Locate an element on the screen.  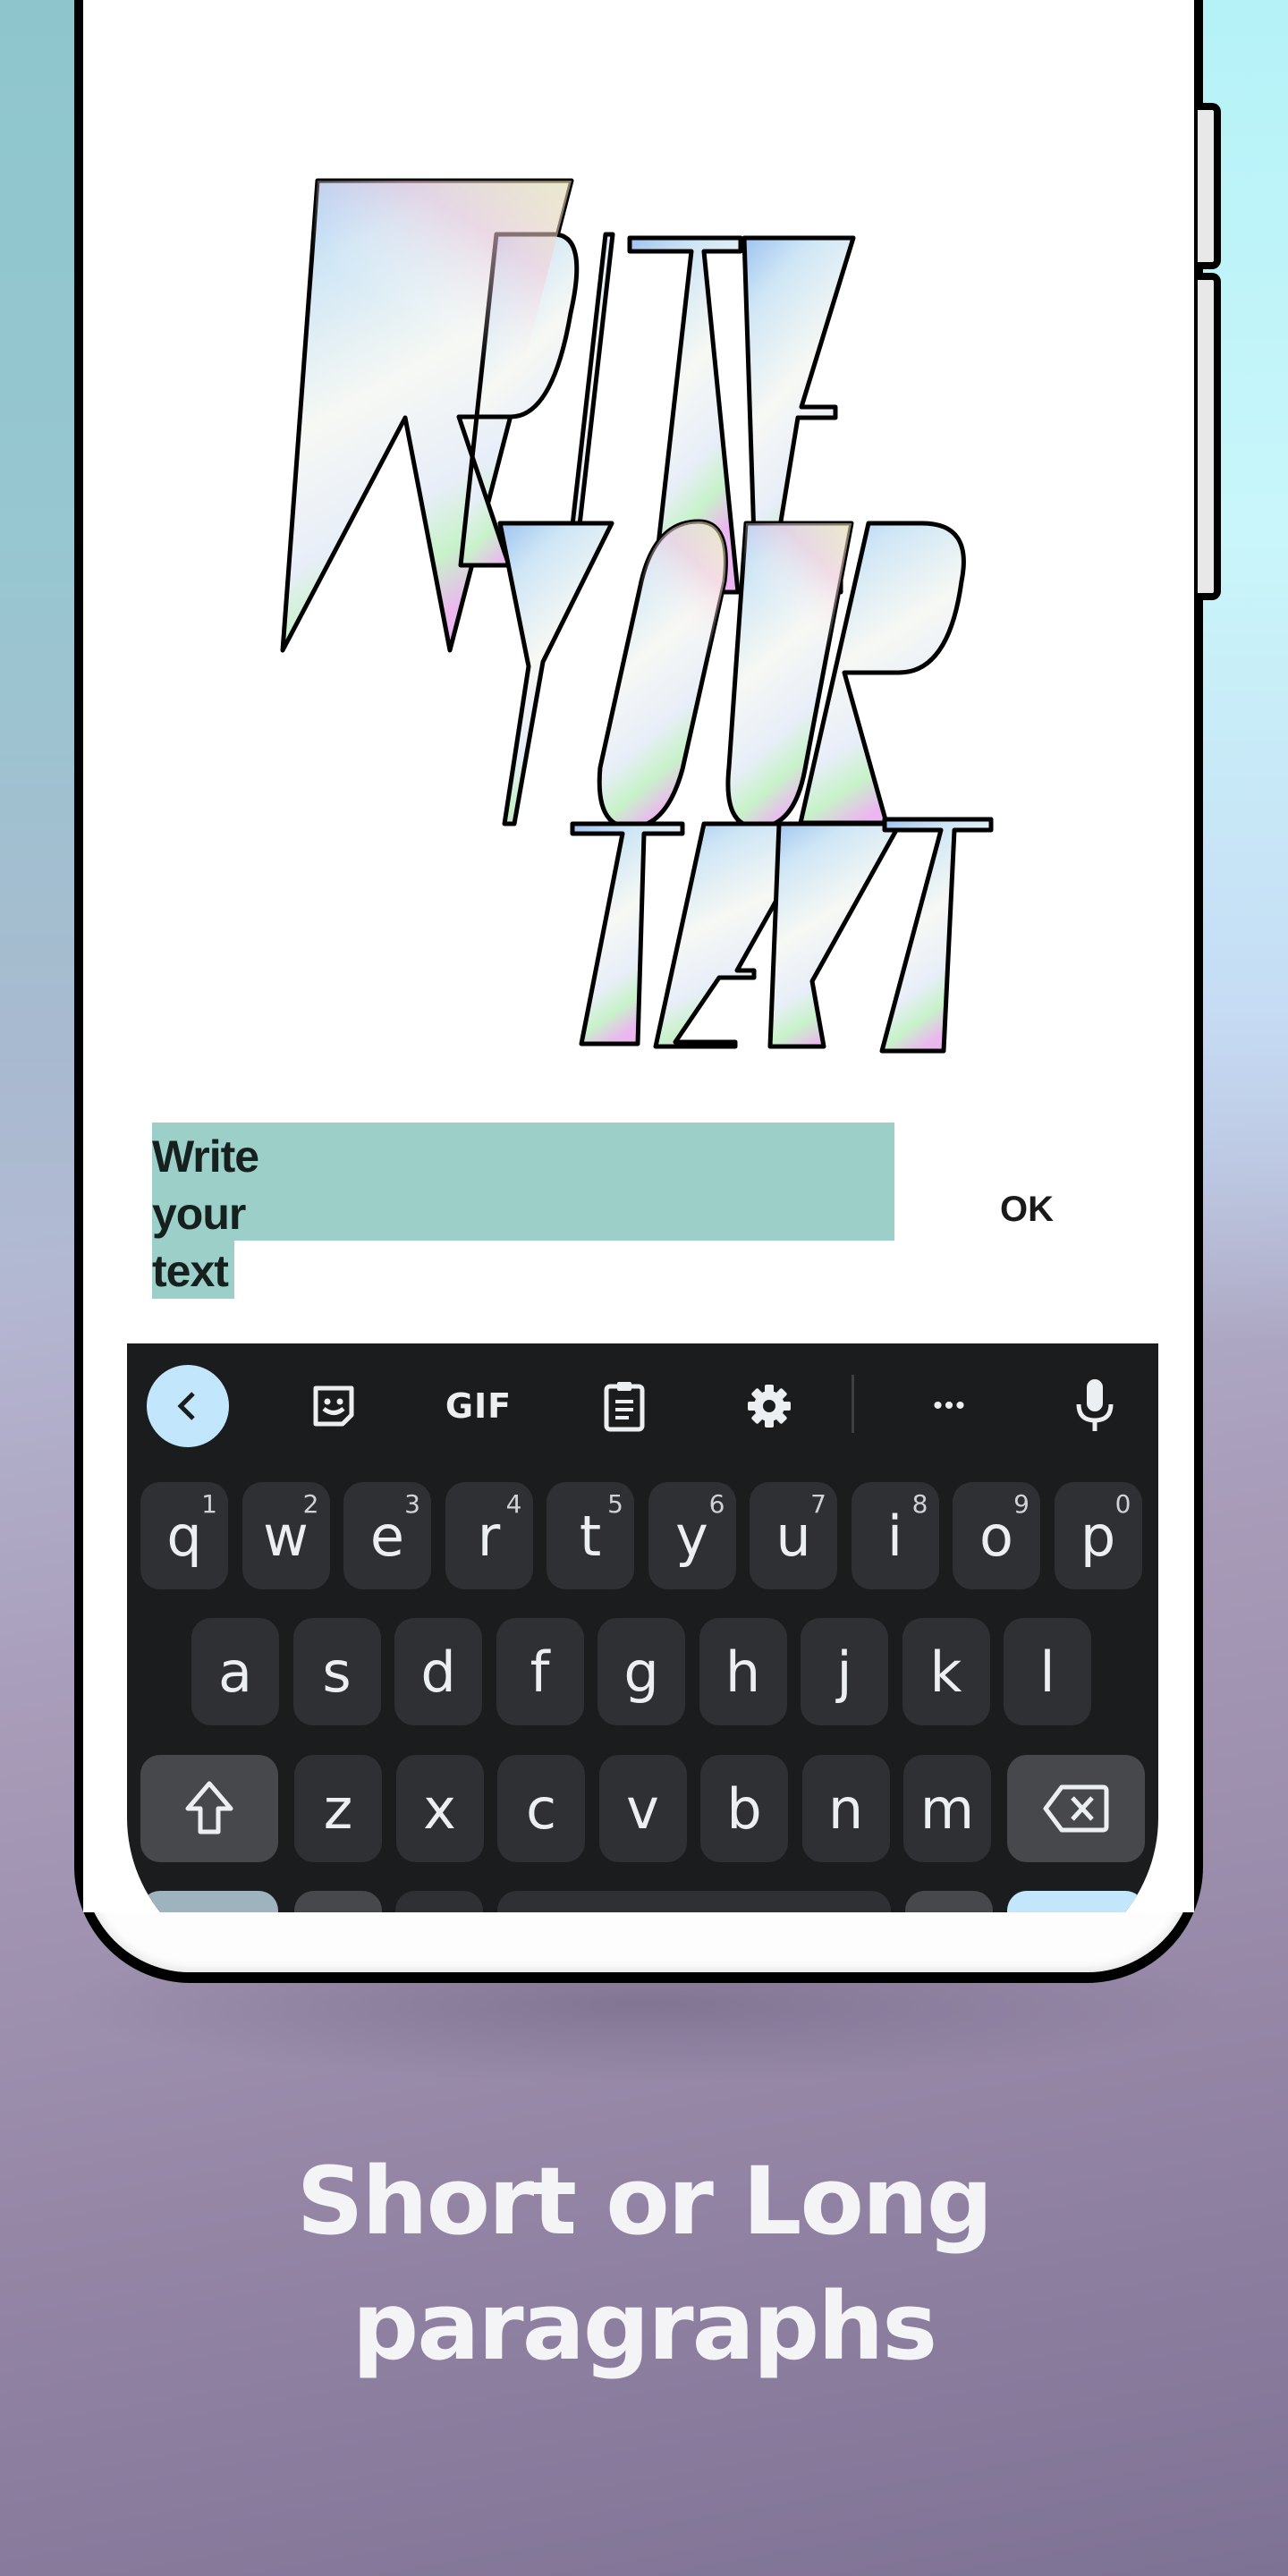
chevron-left-icon is located at coordinates (186, 1406).